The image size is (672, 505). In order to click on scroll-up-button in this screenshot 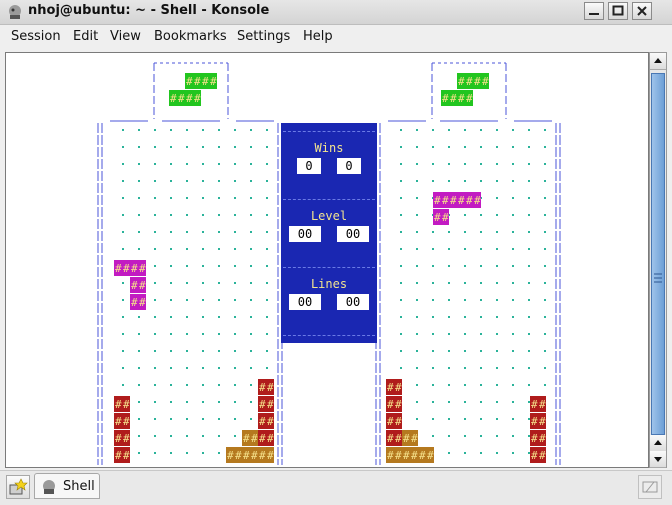, I will do `click(658, 61)`.